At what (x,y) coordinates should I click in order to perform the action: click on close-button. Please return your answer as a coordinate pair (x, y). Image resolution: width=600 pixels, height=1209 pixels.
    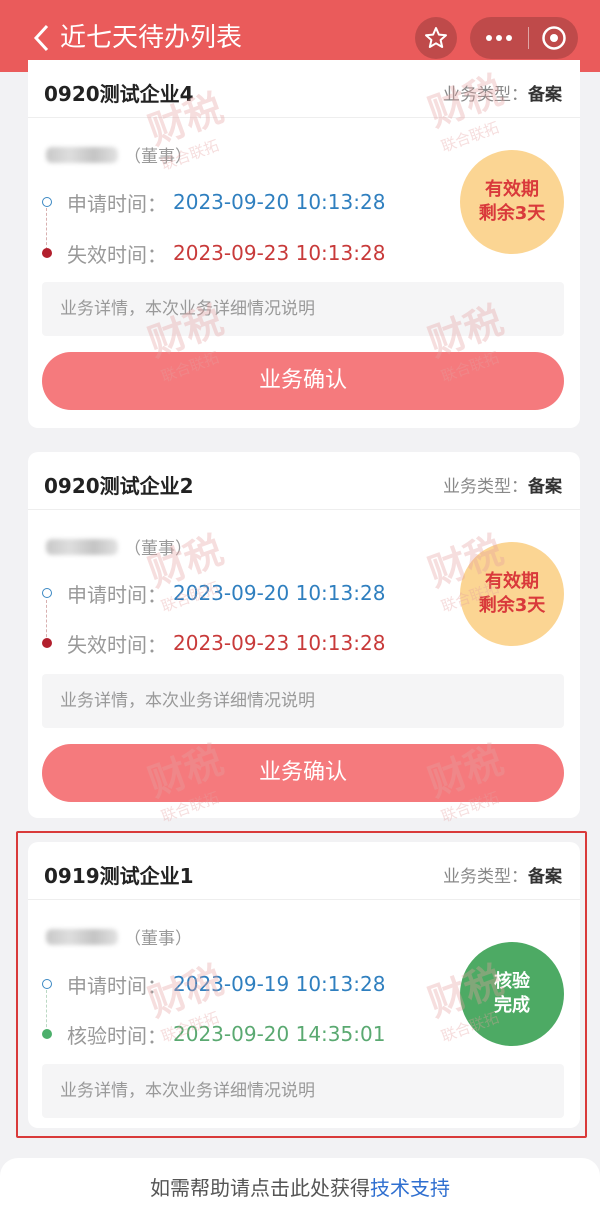
    Looking at the image, I should click on (553, 38).